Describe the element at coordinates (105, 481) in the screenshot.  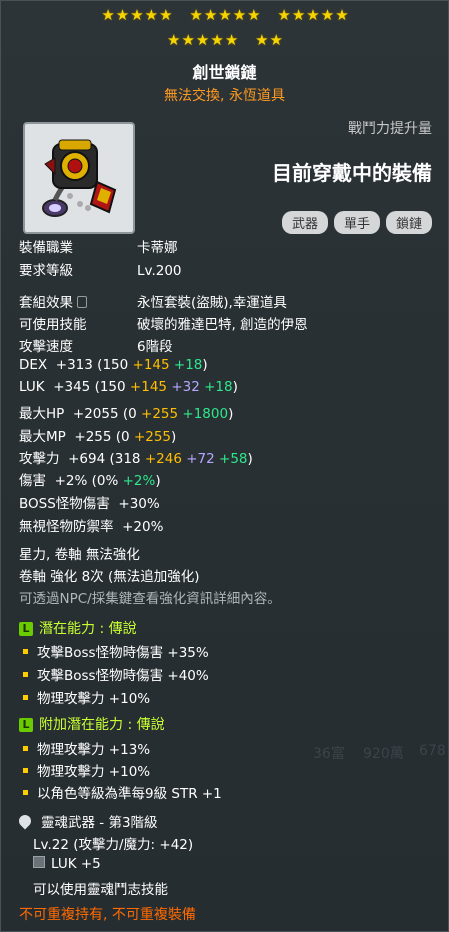
I see `stat-base: (0%` at that location.